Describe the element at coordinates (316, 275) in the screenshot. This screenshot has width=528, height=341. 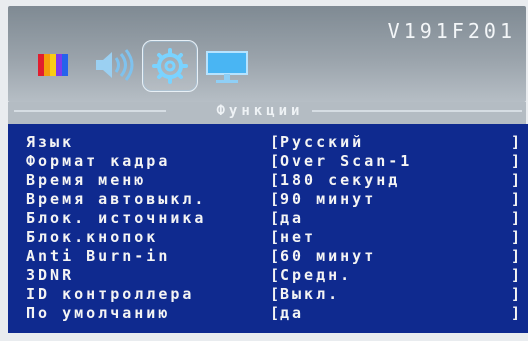
I see `setting-value: Средн.` at that location.